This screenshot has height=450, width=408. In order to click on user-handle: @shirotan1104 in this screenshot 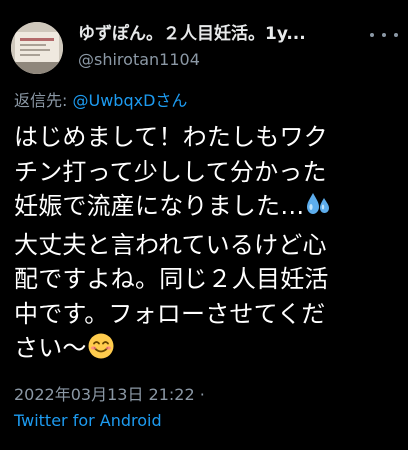, I will do `click(228, 60)`.